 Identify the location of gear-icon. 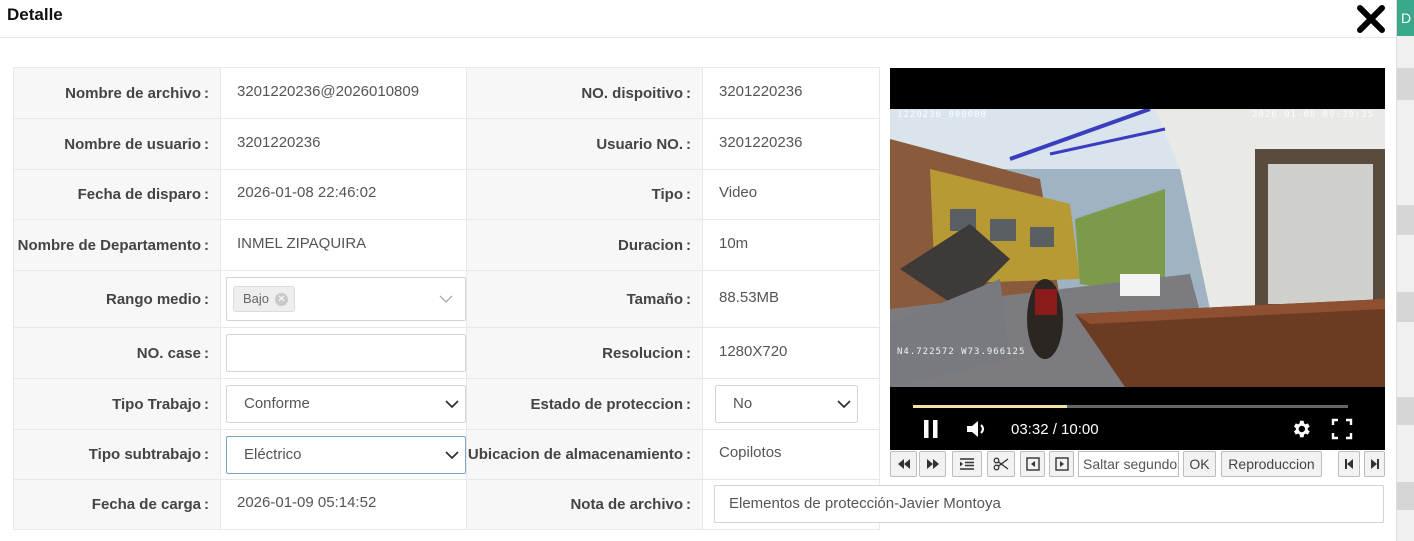
(1301, 429).